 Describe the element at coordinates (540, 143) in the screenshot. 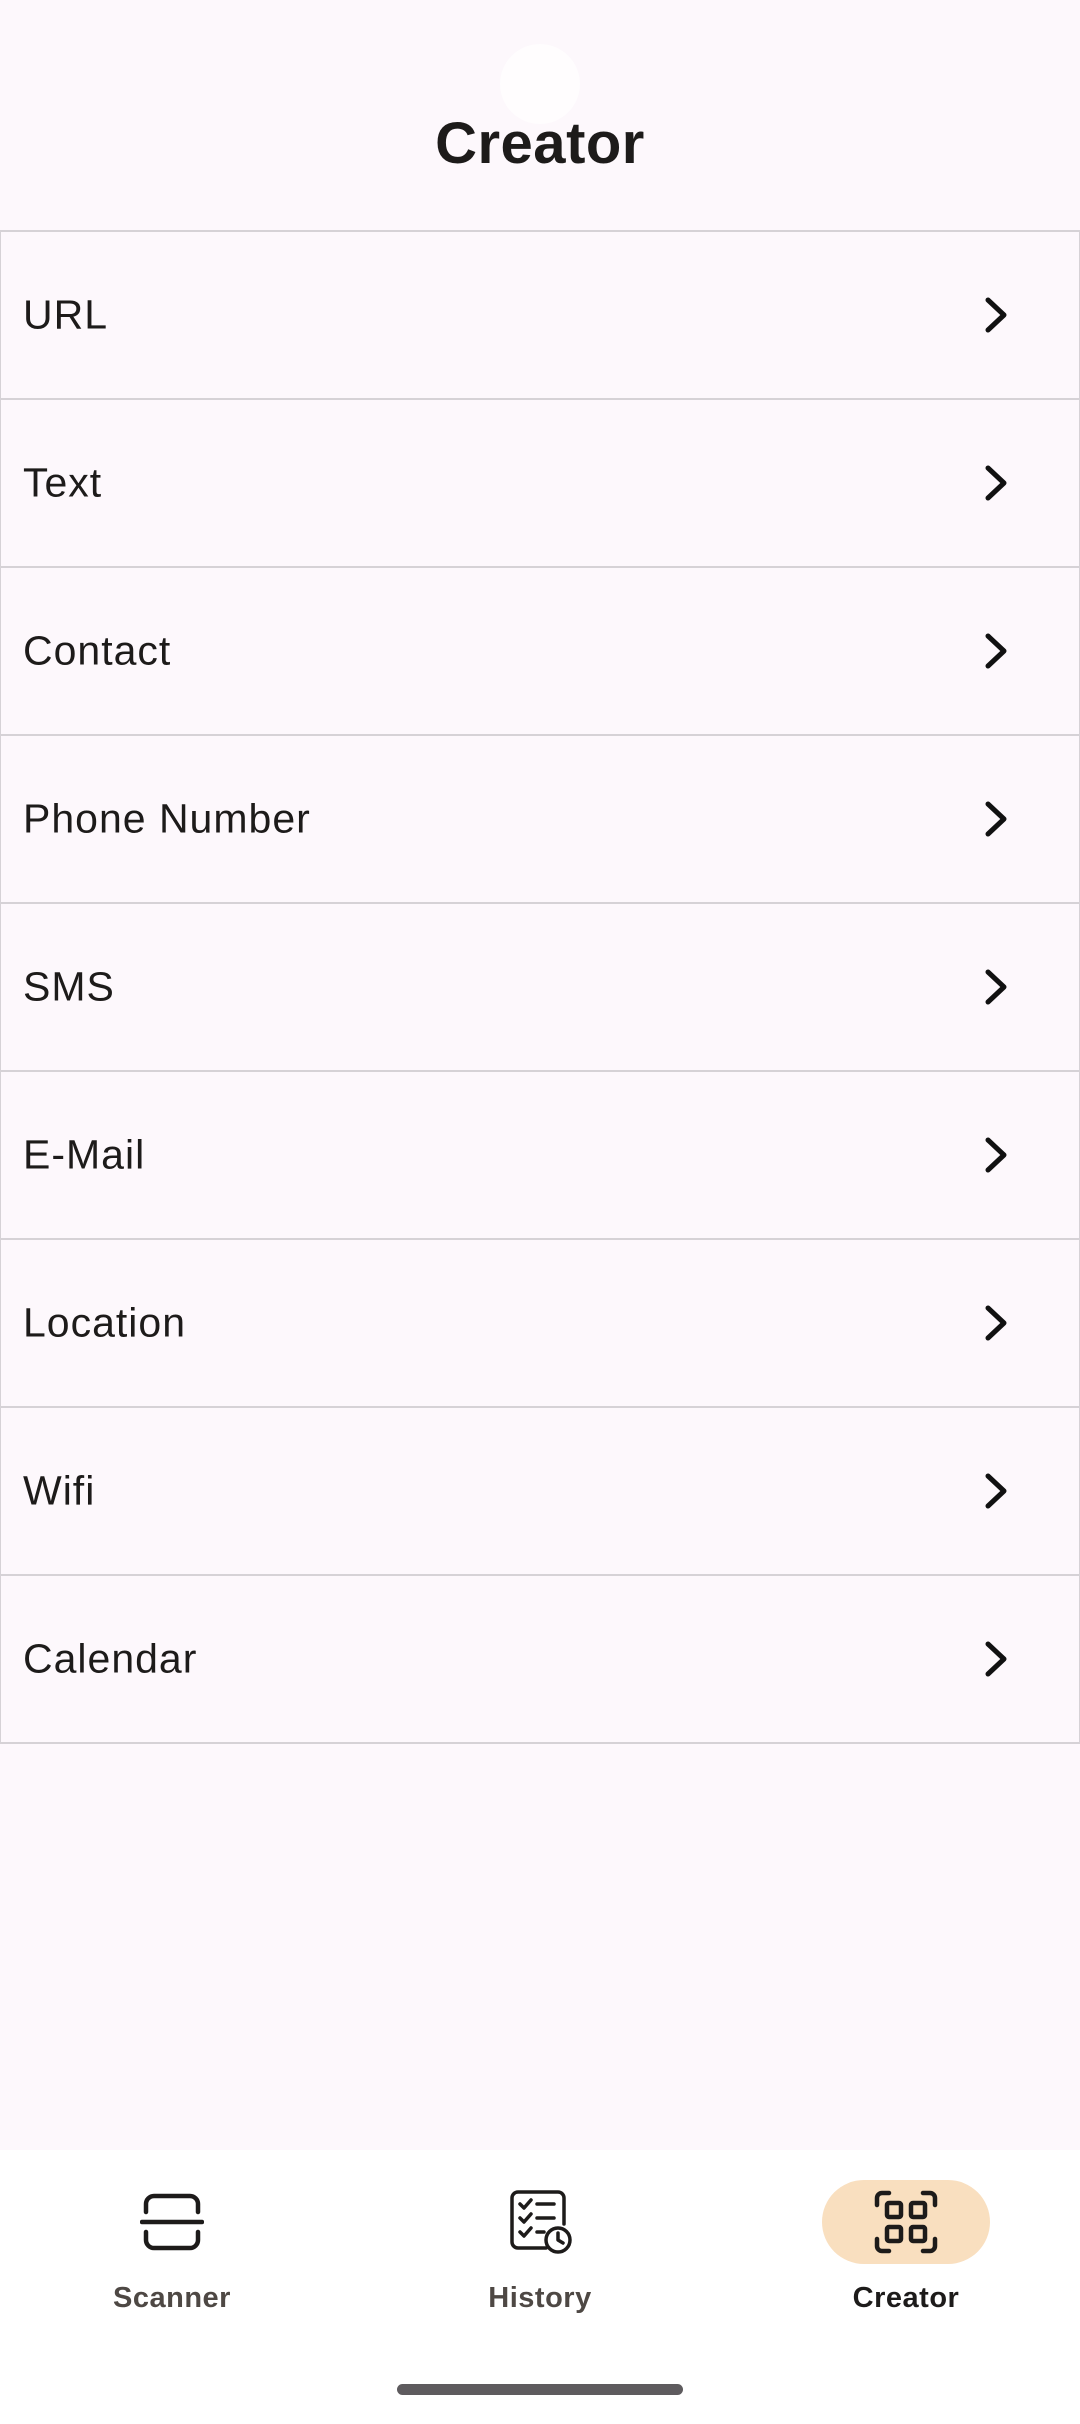

I see `page-title: Creator` at that location.